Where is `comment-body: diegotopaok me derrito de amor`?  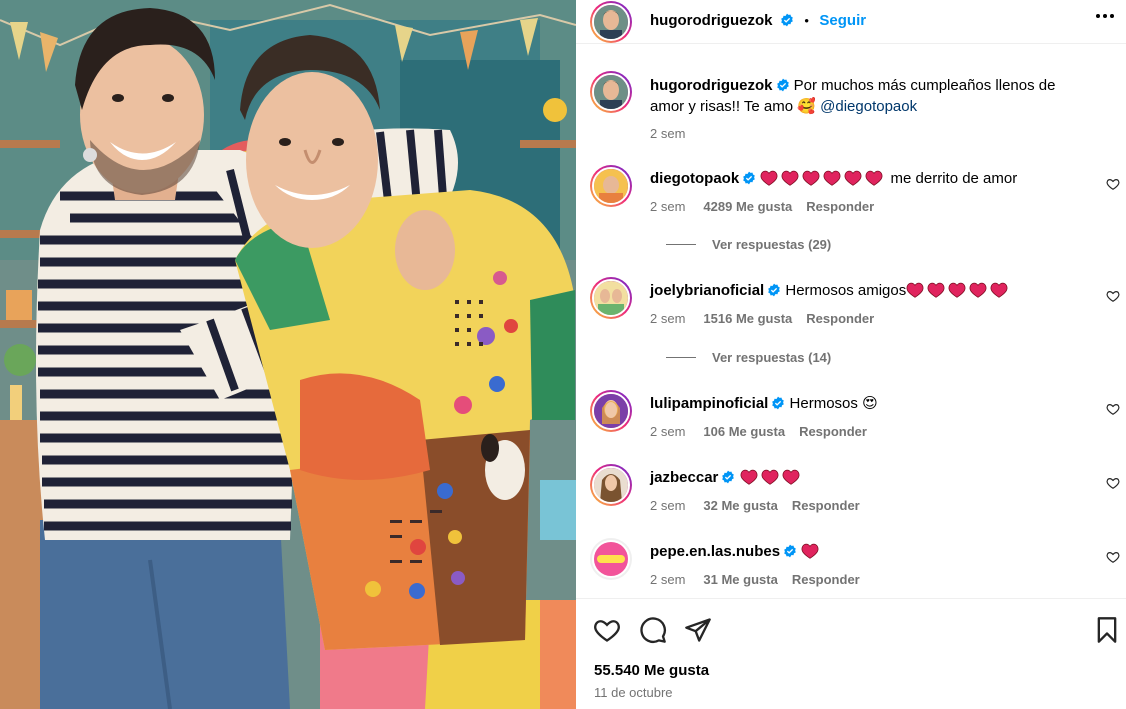
comment-body: diegotopaok me derrito de amor is located at coordinates (870, 178).